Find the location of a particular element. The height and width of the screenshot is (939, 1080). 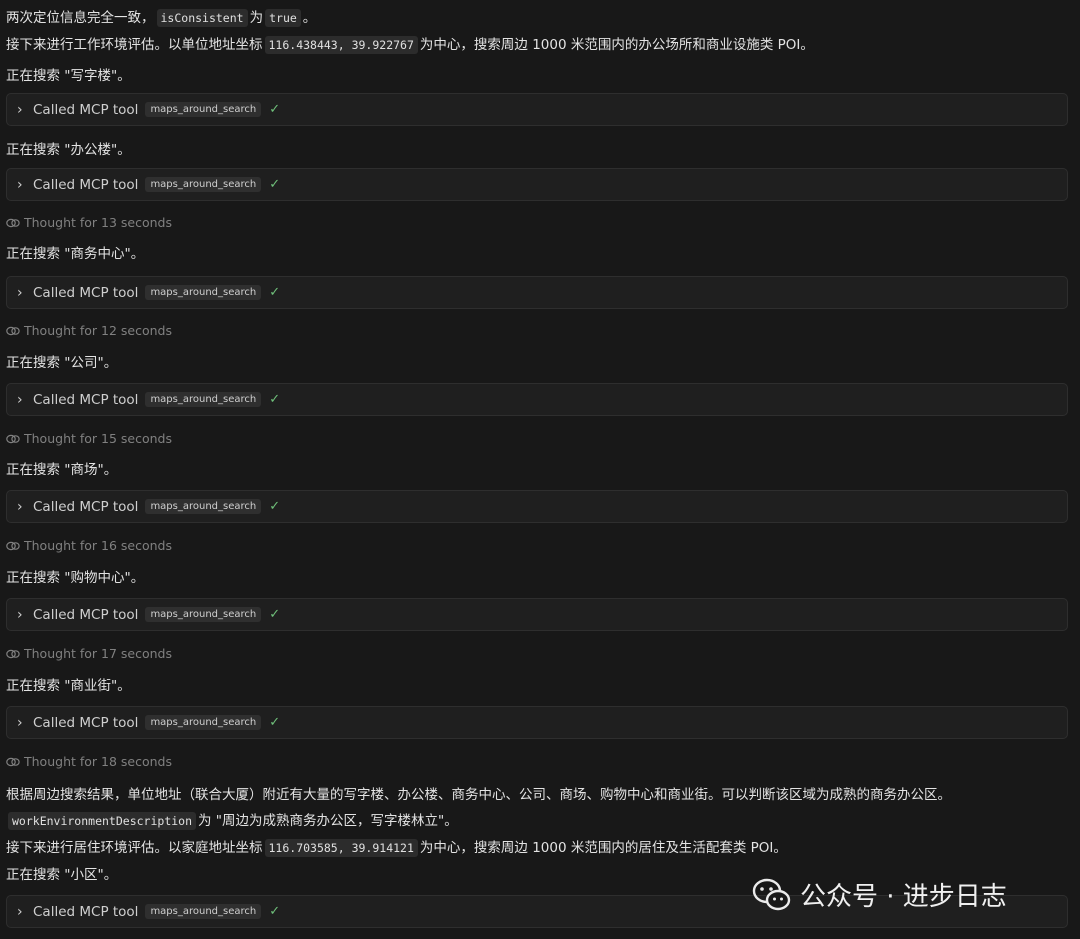

search-line: 正在搜索 "写字楼"。 is located at coordinates (68, 76).